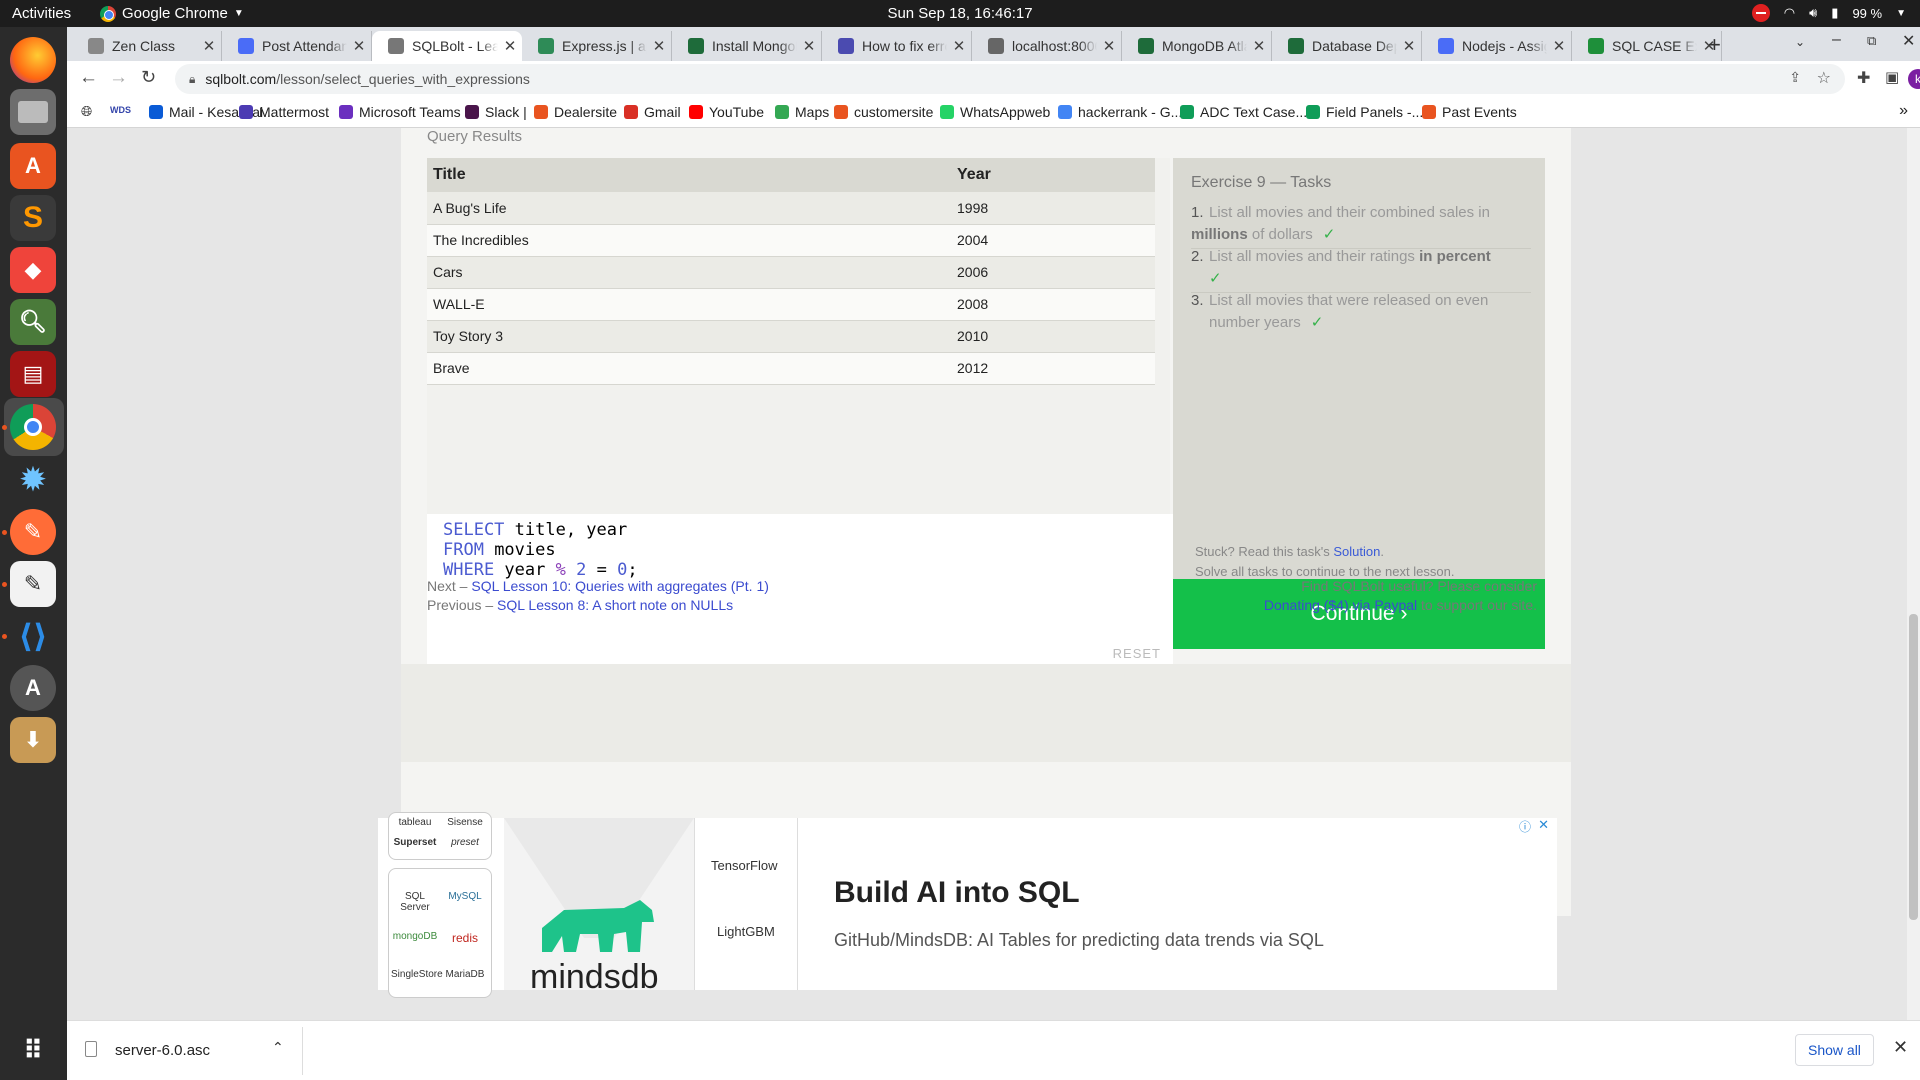 The width and height of the screenshot is (1920, 1080). Describe the element at coordinates (1871, 41) in the screenshot. I see `maximize-icon: ⧉` at that location.